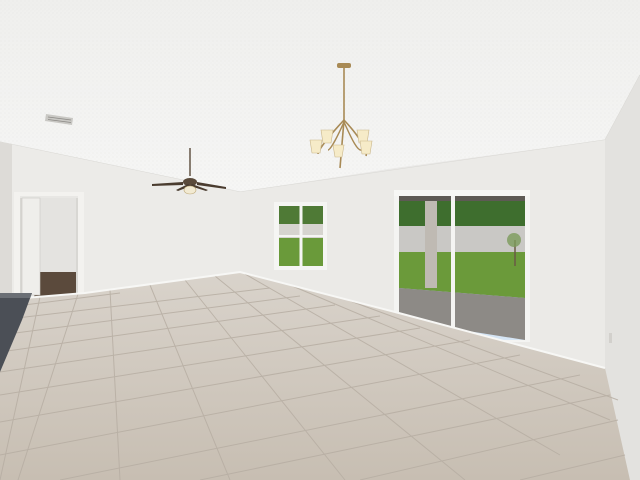  I want to click on hallway-doorway, so click(49, 244).